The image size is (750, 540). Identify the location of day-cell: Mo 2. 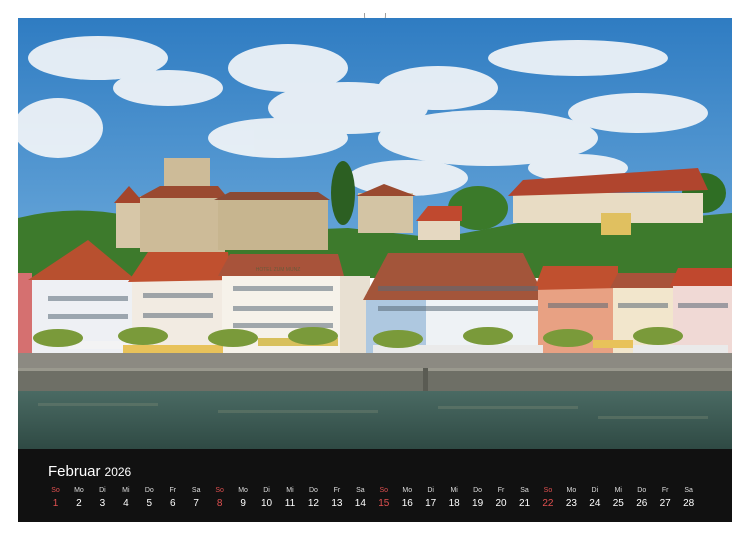
(78, 498).